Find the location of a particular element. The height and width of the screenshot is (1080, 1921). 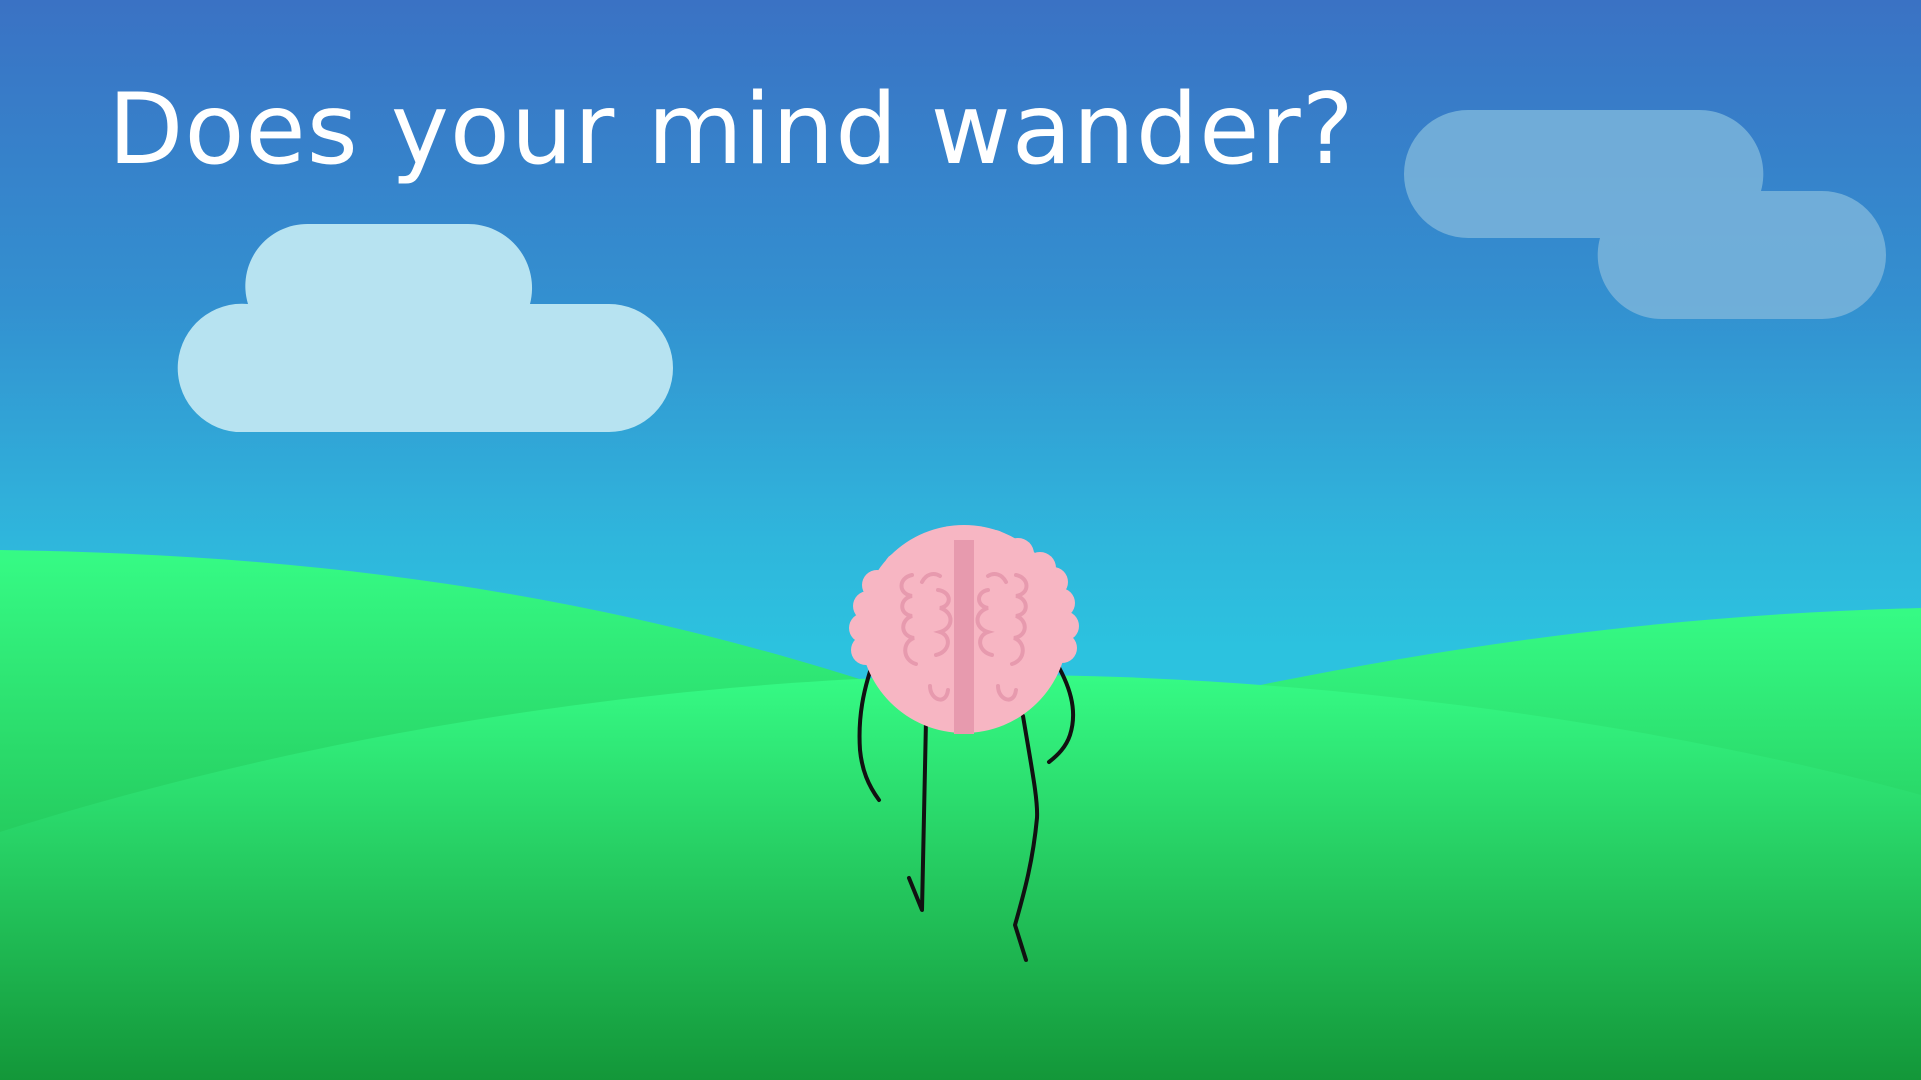

headline: Does your mind wander? is located at coordinates (731, 130).